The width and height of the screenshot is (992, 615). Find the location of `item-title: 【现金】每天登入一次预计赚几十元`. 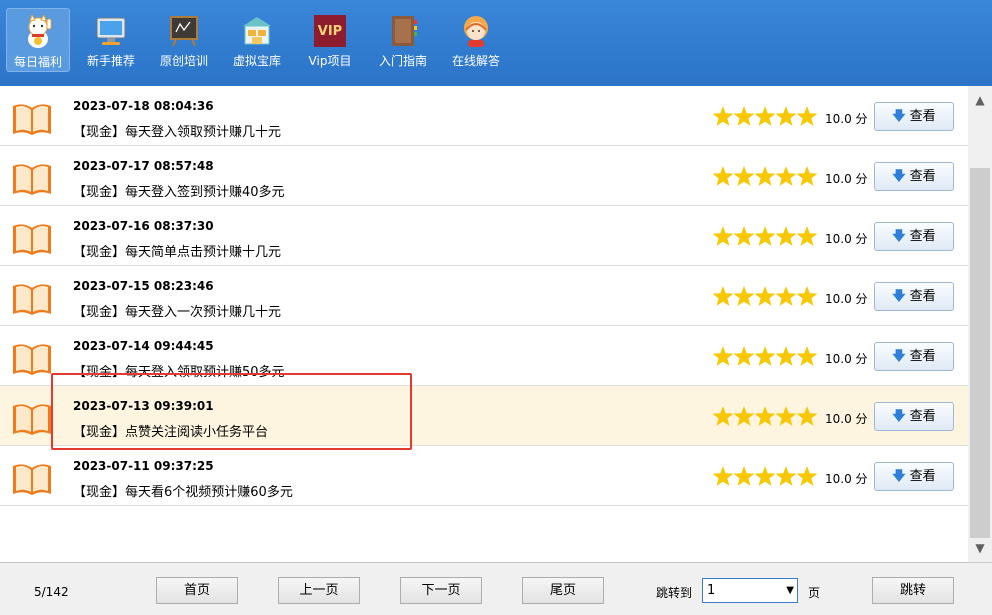

item-title: 【现金】每天登入一次预计赚几十元 is located at coordinates (177, 310).